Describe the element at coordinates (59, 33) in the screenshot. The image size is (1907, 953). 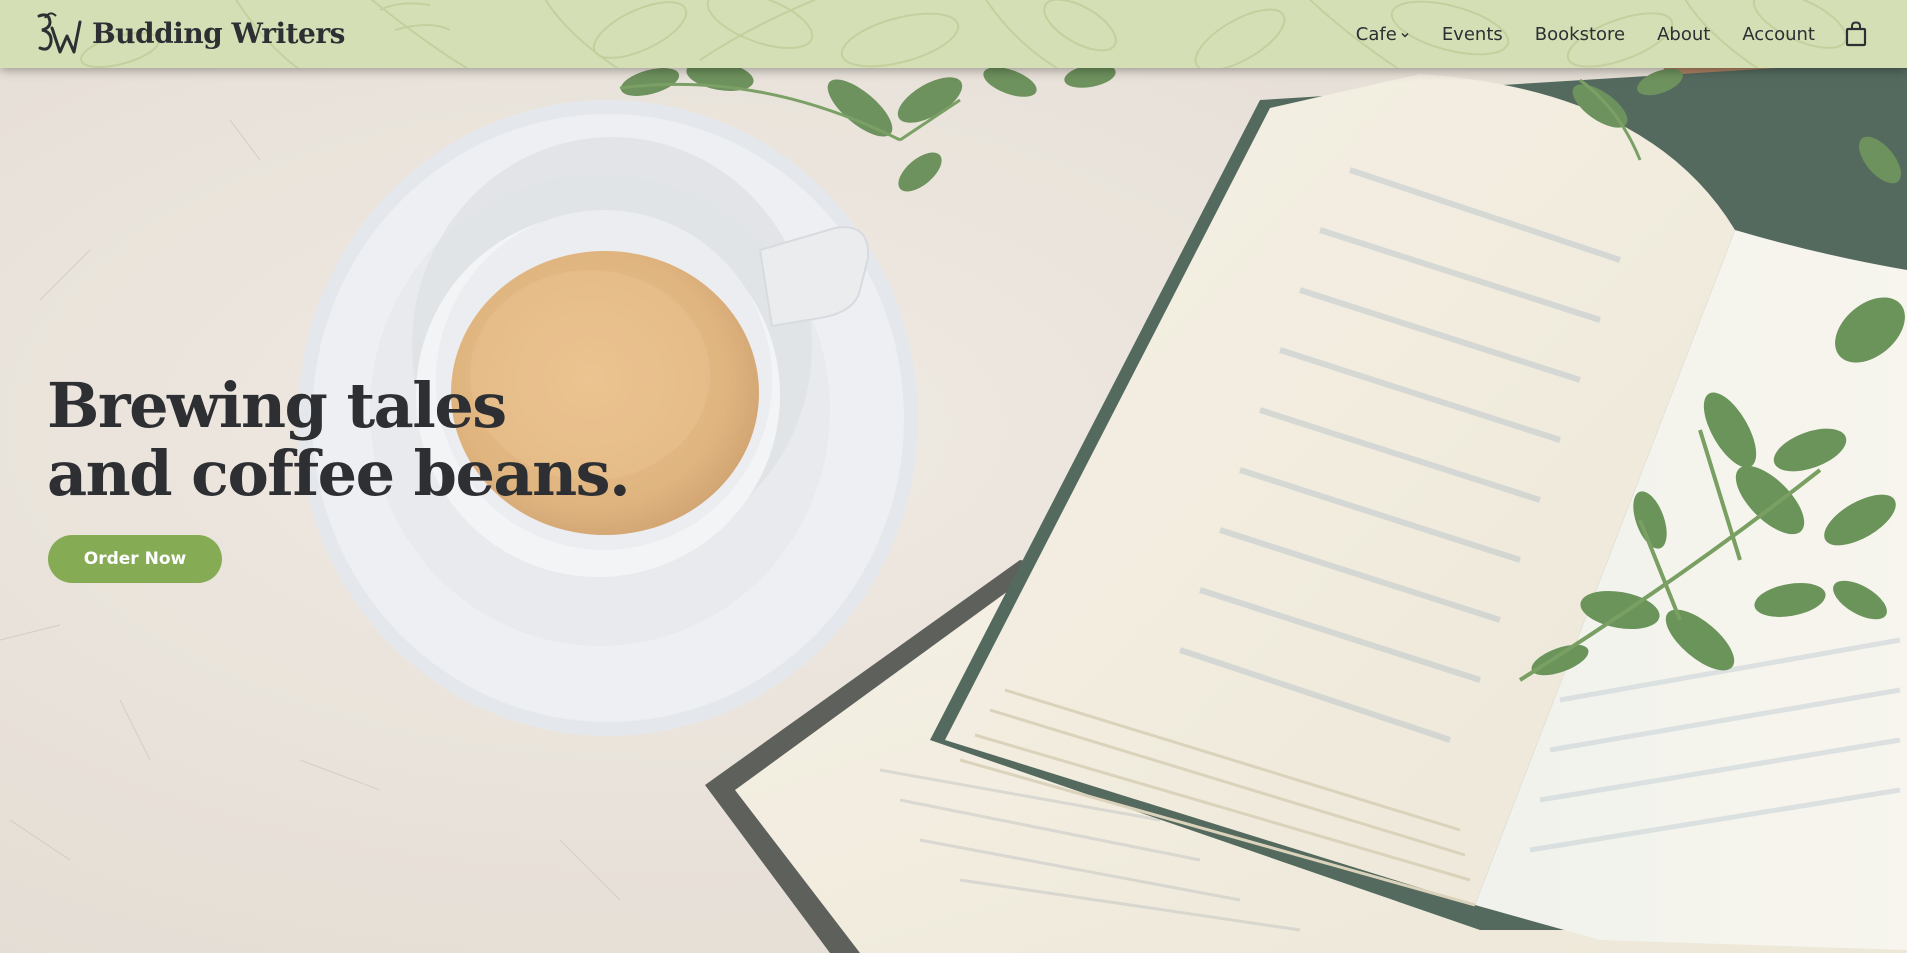
I see `budding-writers-logo-icon` at that location.